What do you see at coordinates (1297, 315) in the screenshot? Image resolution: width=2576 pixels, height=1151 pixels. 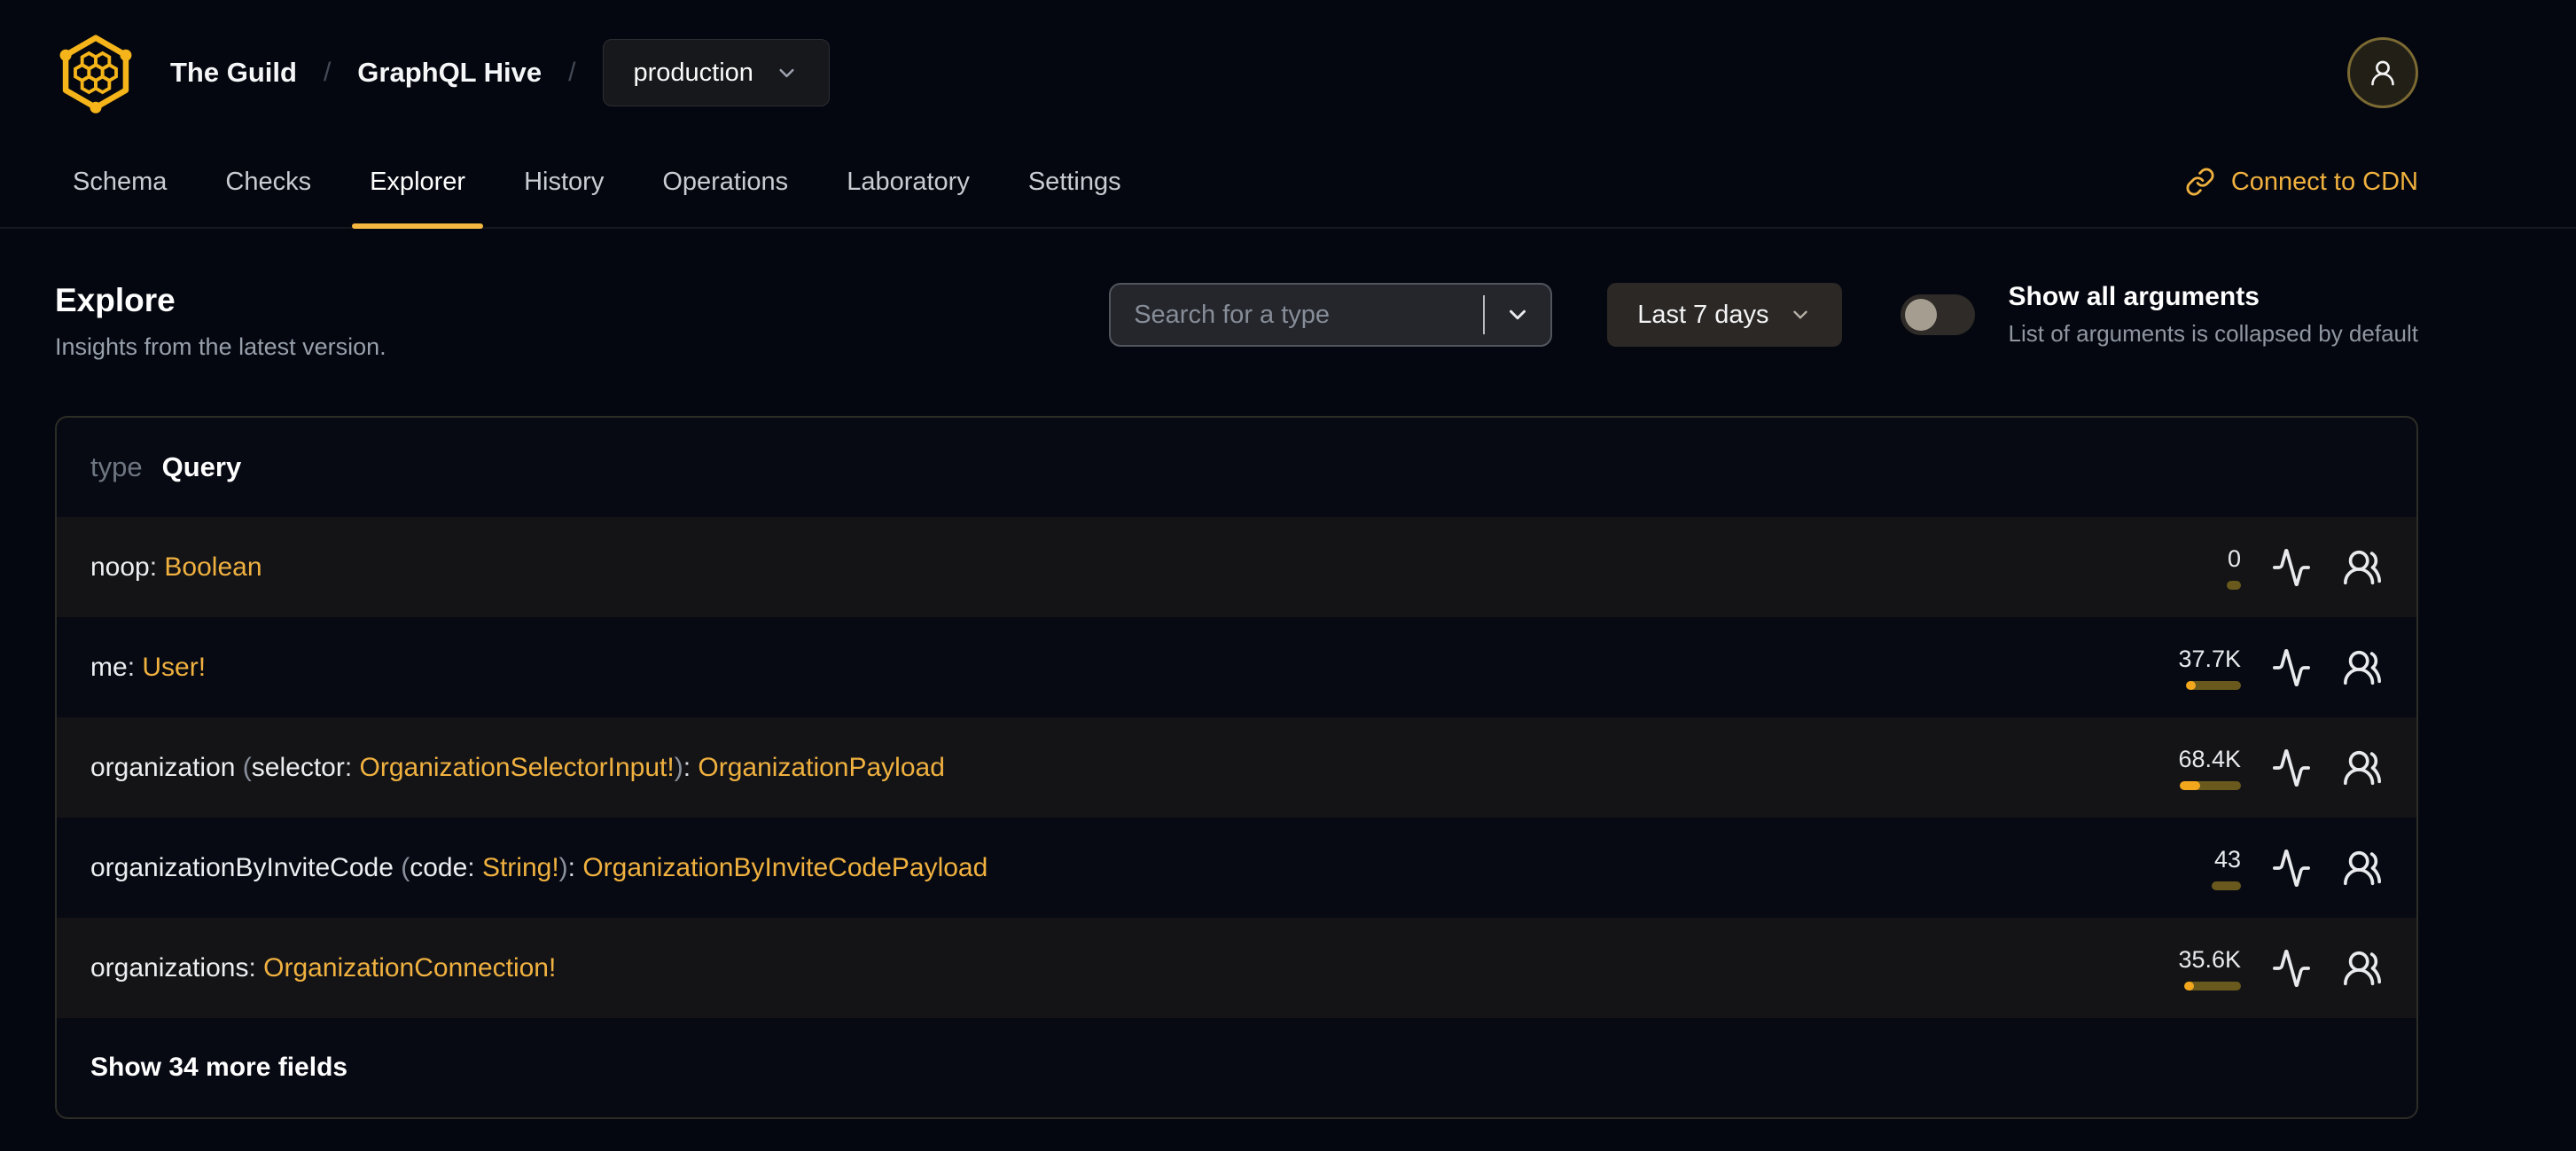 I see `type-search-input` at bounding box center [1297, 315].